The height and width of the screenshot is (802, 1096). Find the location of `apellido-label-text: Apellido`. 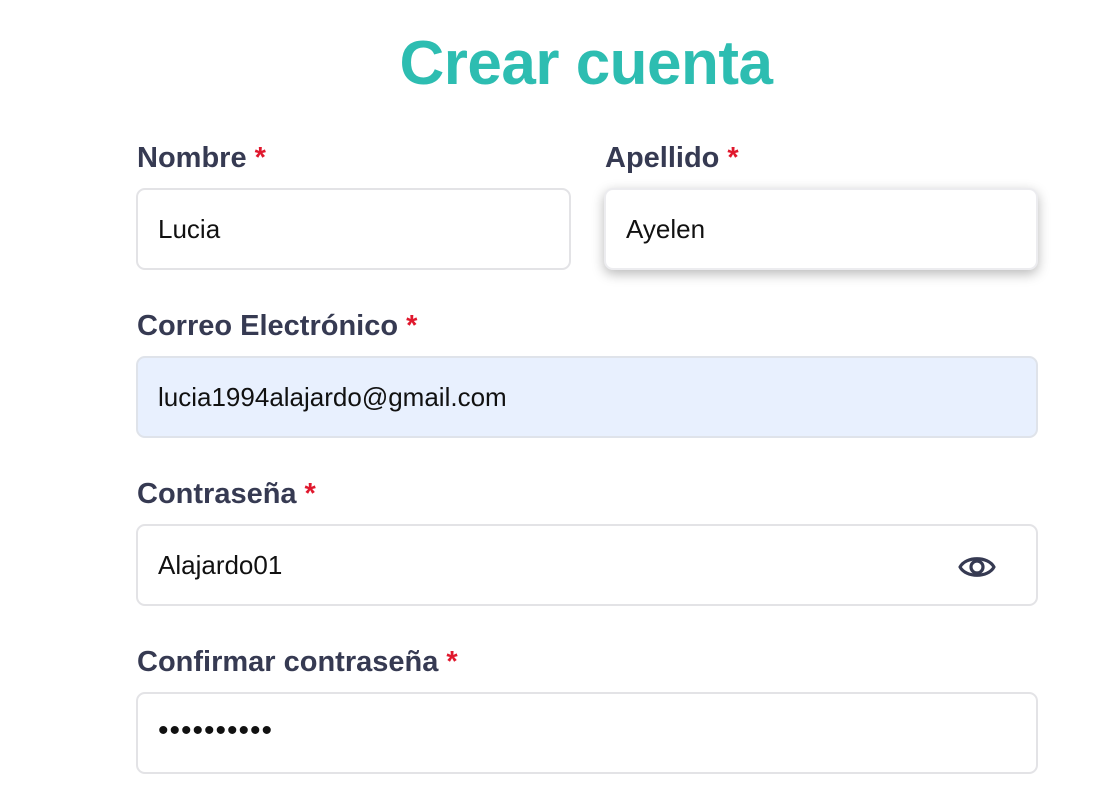

apellido-label-text: Apellido is located at coordinates (662, 158).